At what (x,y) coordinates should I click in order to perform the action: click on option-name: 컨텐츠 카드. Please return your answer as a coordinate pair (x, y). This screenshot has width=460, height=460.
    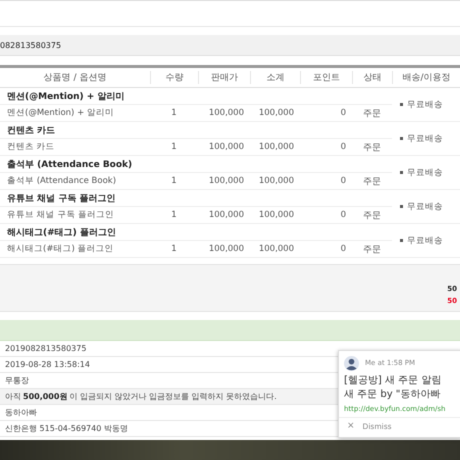
    Looking at the image, I should click on (31, 147).